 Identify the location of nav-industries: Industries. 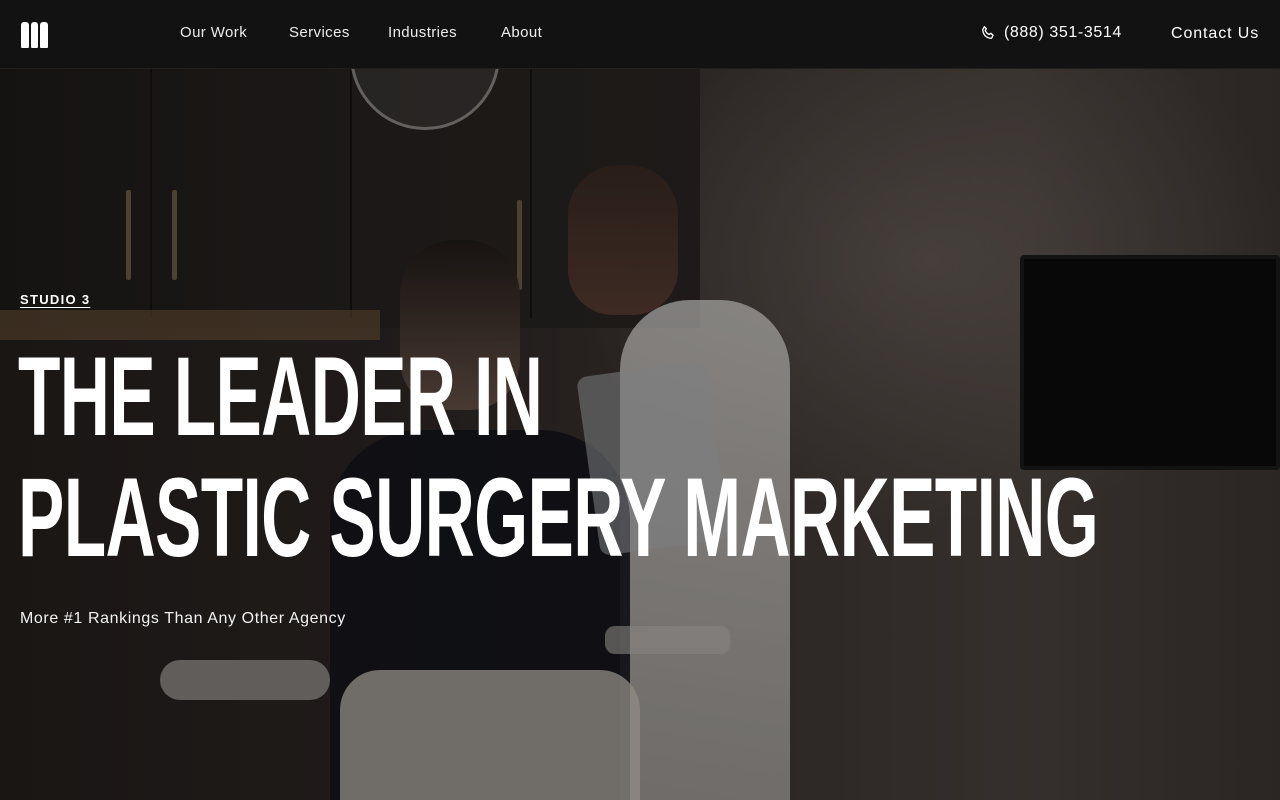
(422, 32).